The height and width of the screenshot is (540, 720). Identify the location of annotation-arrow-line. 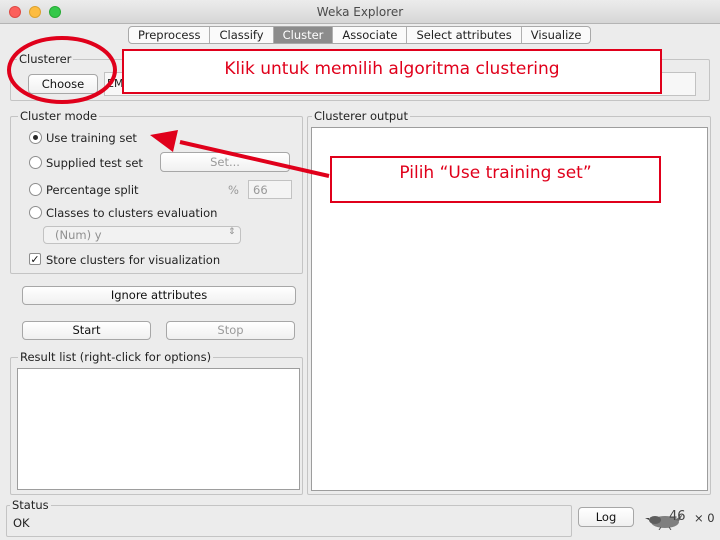
(254, 159).